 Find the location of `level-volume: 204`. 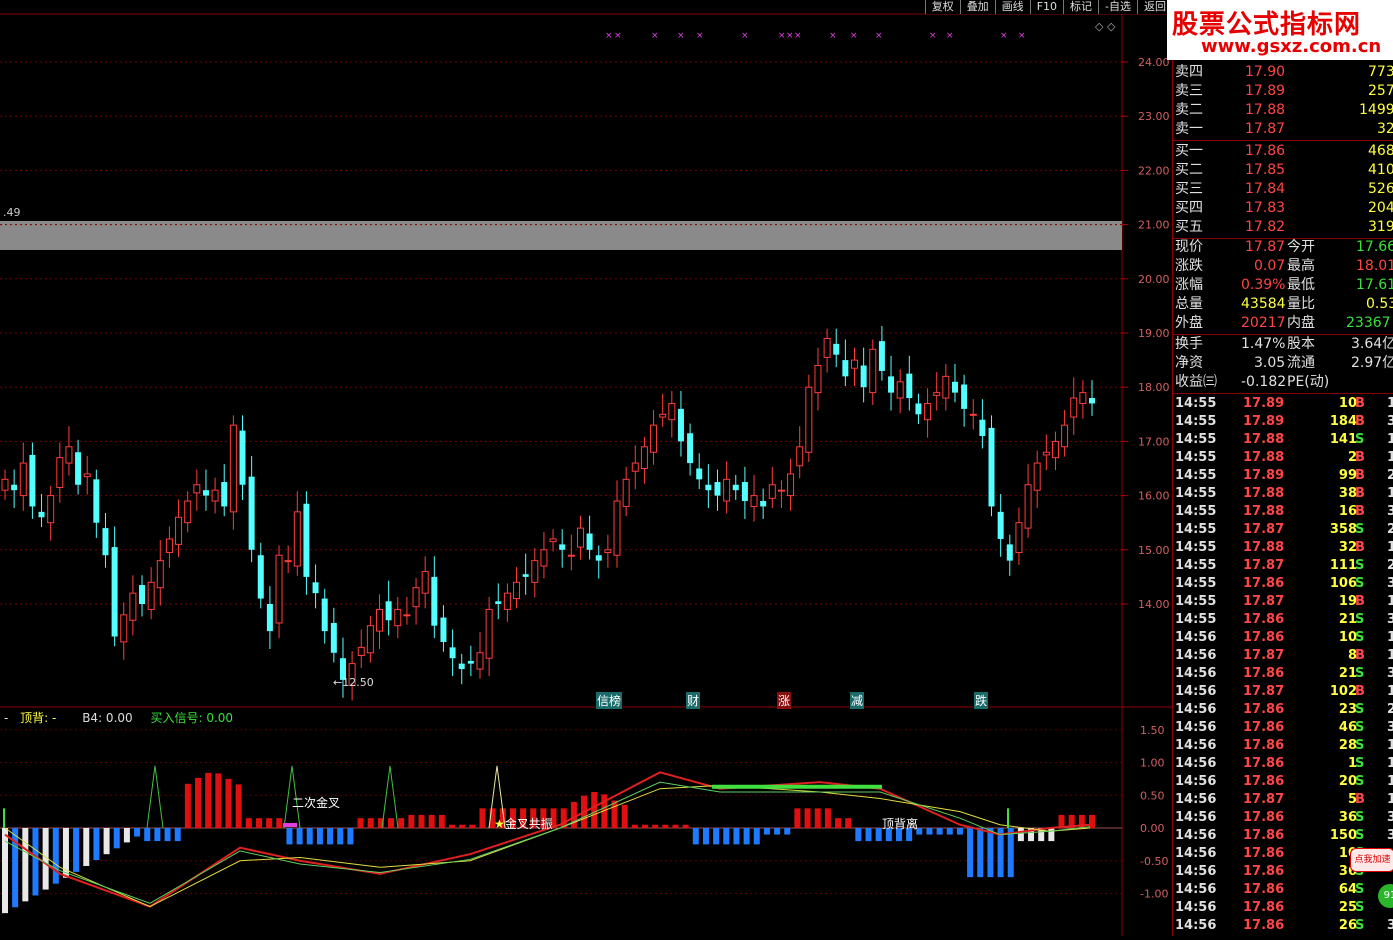

level-volume: 204 is located at coordinates (1380, 208).